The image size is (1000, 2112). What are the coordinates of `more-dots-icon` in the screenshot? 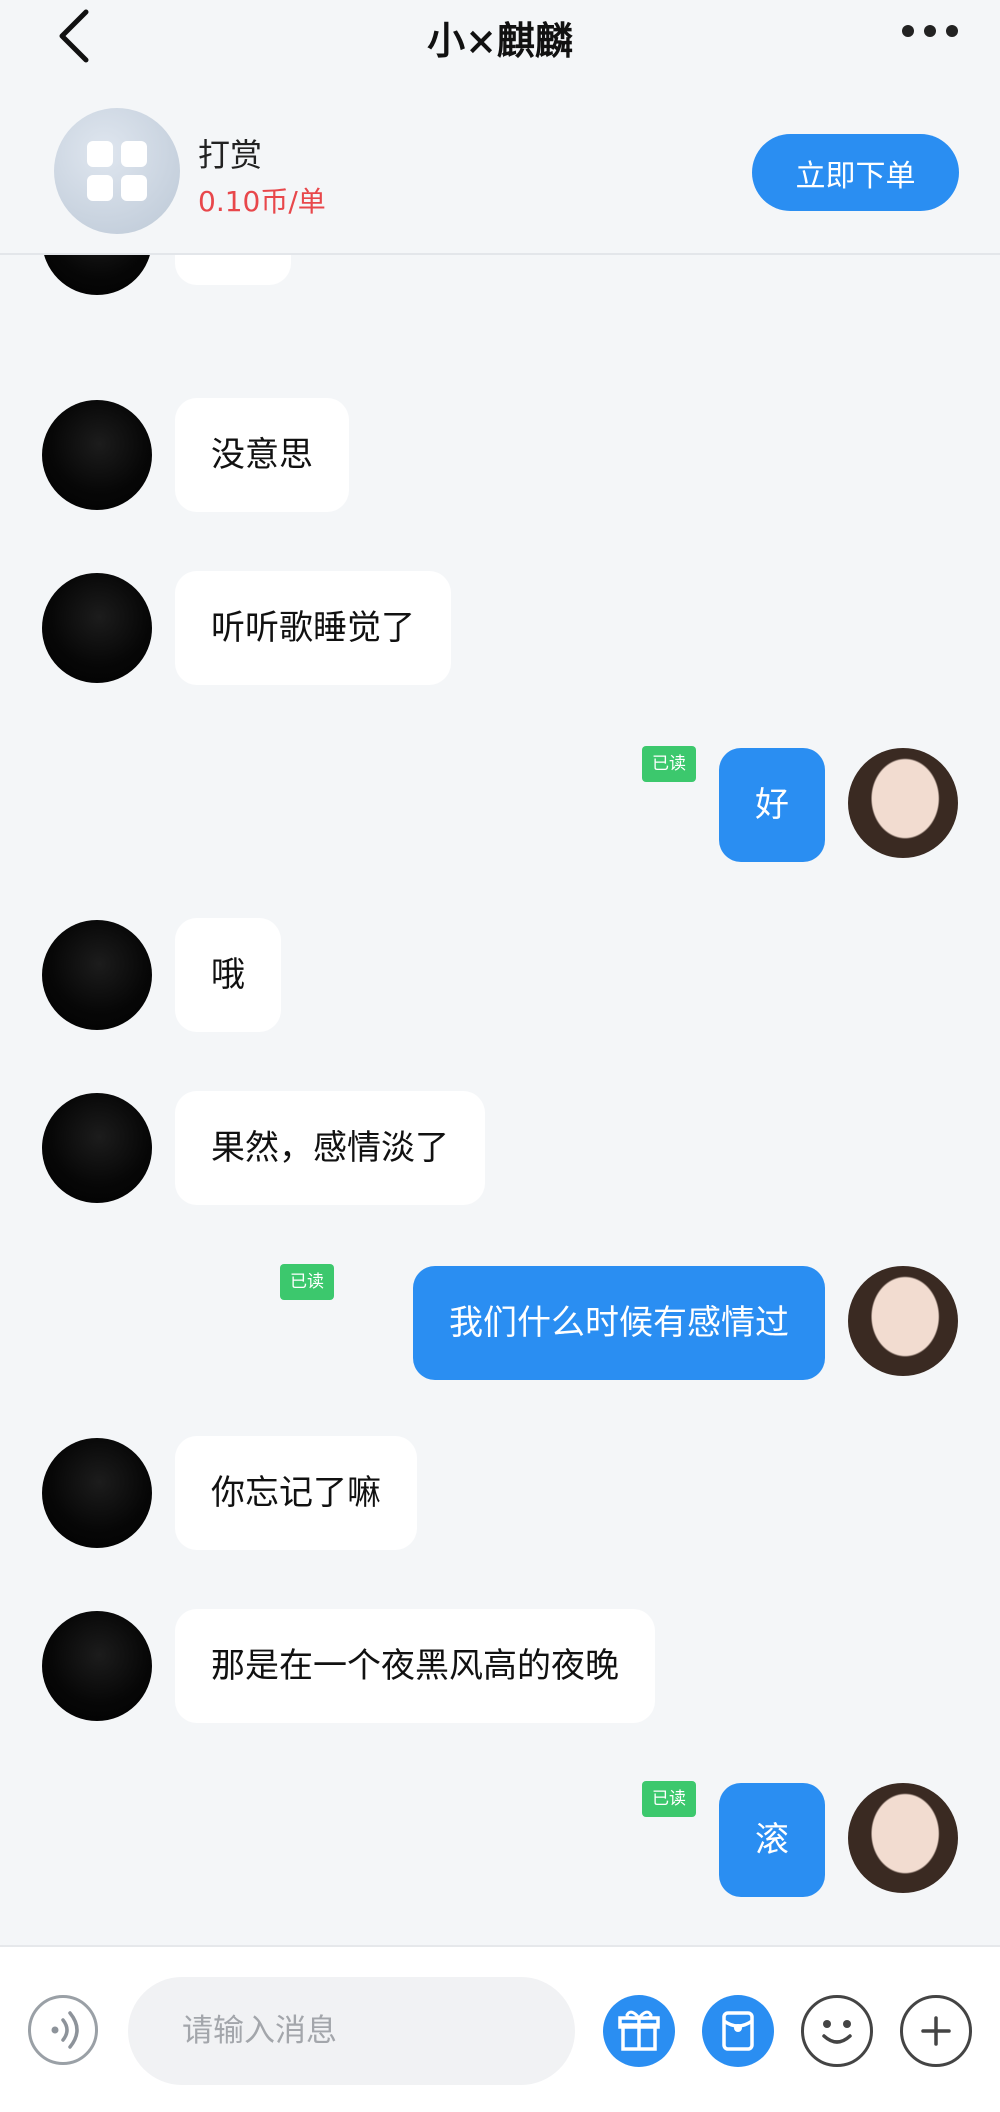 It's located at (930, 31).